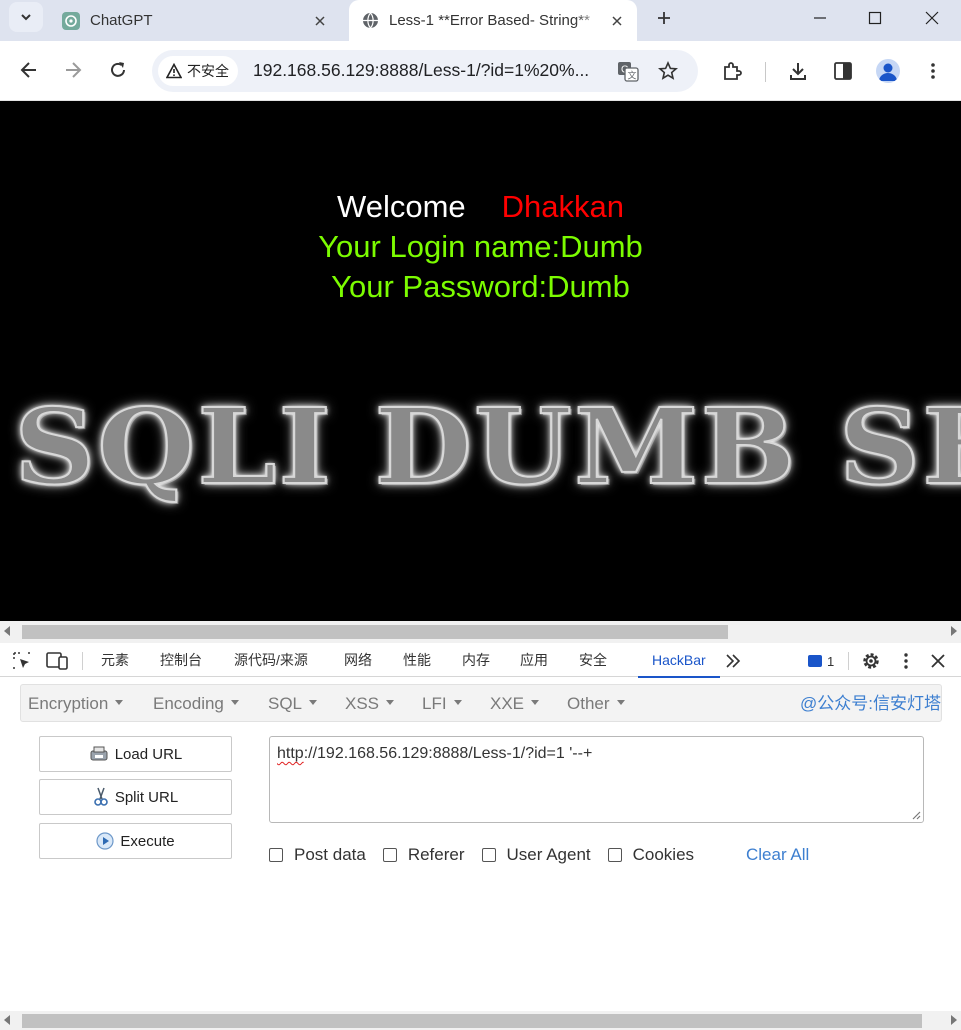  Describe the element at coordinates (663, 854) in the screenshot. I see `option-label: Cookies` at that location.